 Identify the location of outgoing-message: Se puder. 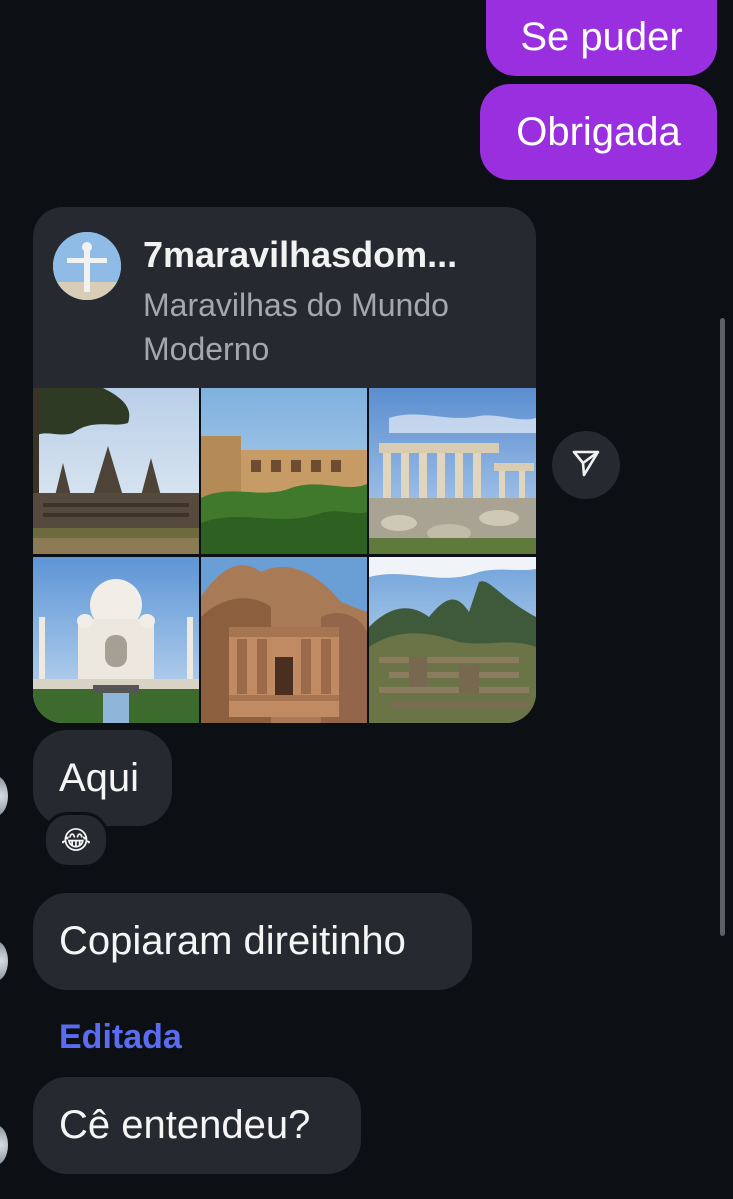
(601, 38).